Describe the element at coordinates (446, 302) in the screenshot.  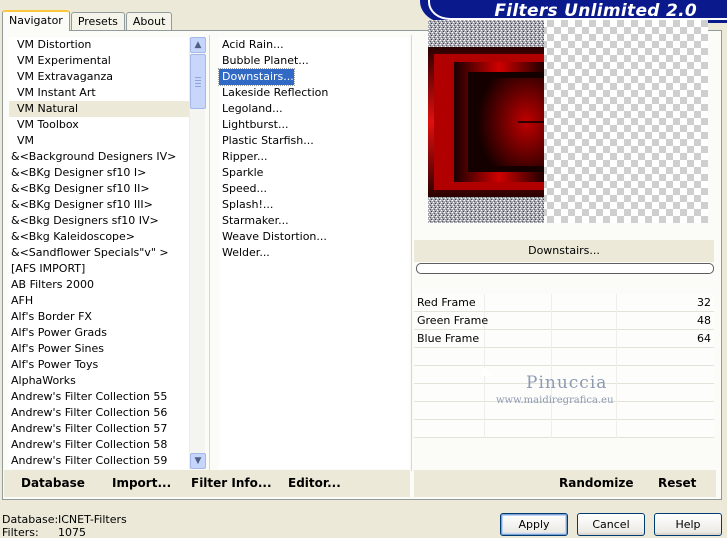
I see `parameter-label: Red Frame` at that location.